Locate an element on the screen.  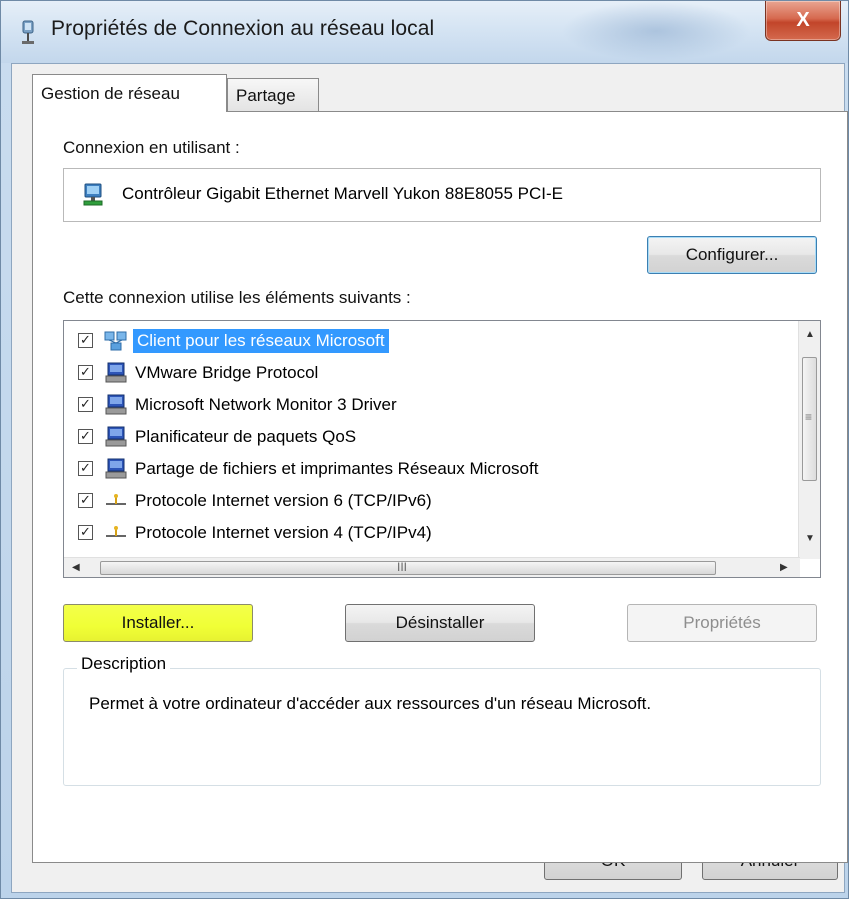
horizontal-scroll-thumb: III is located at coordinates (408, 567).